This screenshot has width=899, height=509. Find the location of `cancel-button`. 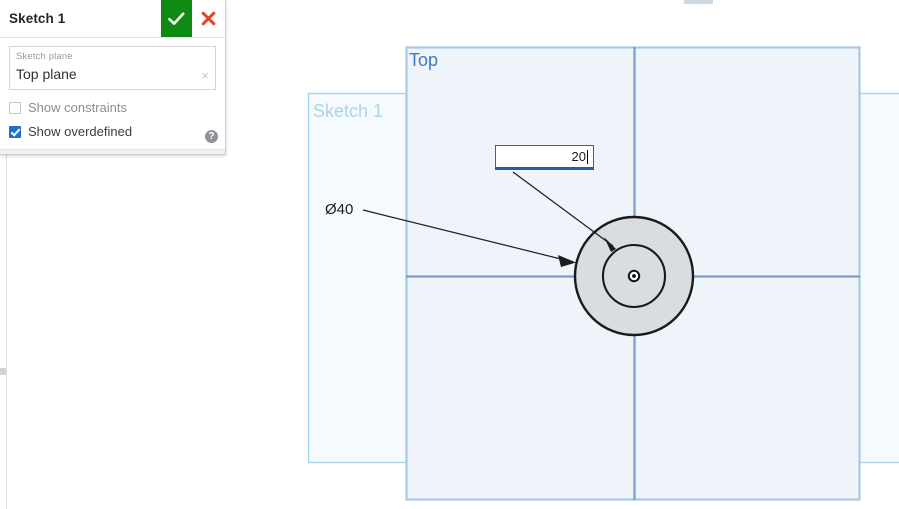

cancel-button is located at coordinates (208, 18).